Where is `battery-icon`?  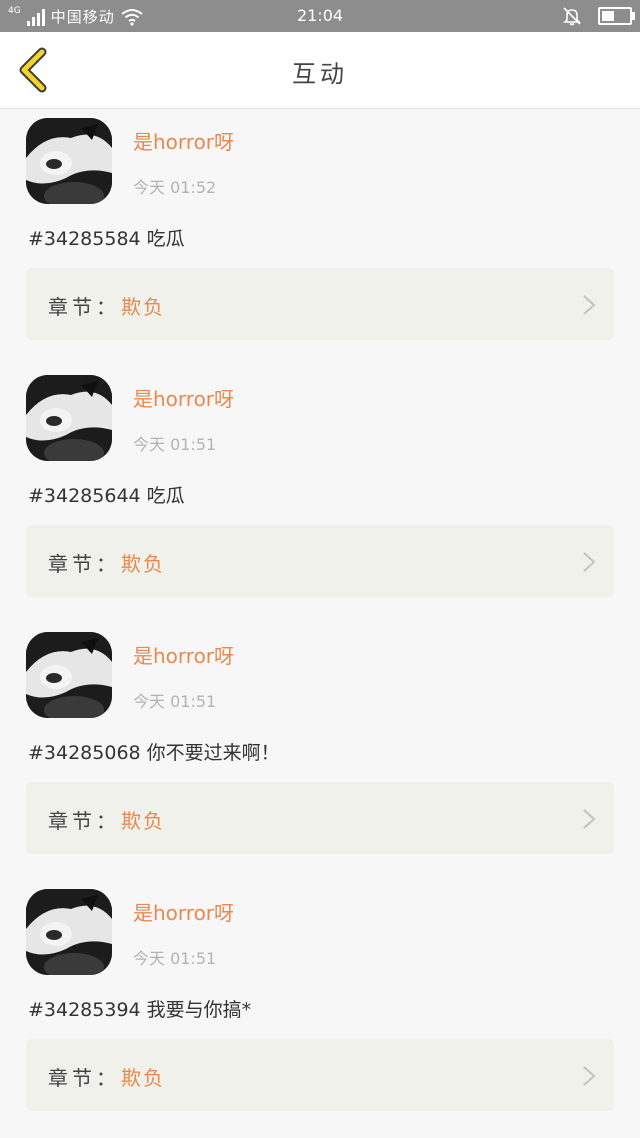
battery-icon is located at coordinates (616, 16).